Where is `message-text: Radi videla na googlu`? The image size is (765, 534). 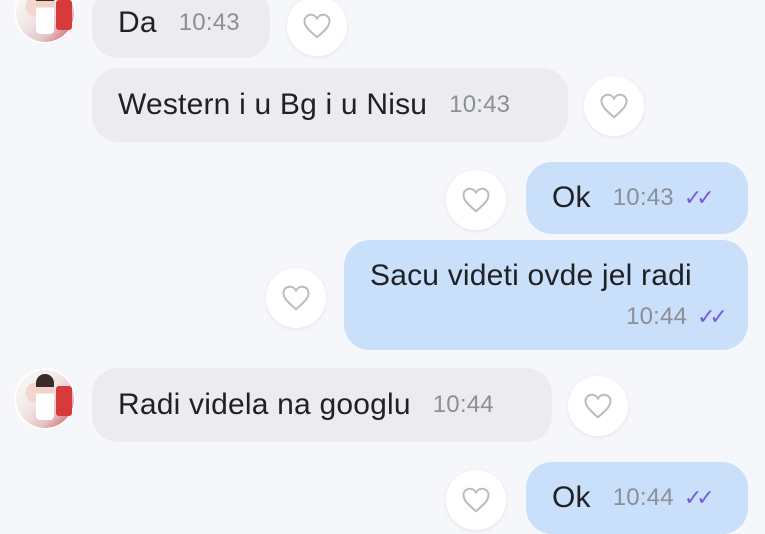 message-text: Radi videla na googlu is located at coordinates (264, 404).